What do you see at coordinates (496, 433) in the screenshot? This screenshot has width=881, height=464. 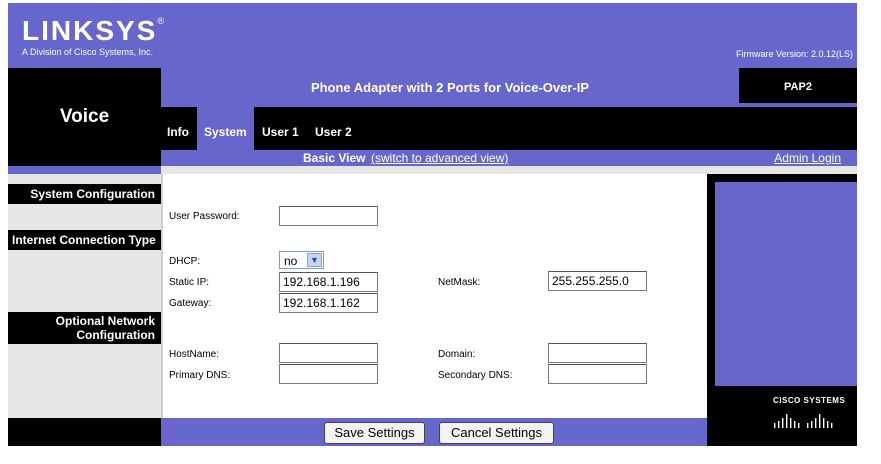 I see `cancel-settings-button: Cancel Settings` at bounding box center [496, 433].